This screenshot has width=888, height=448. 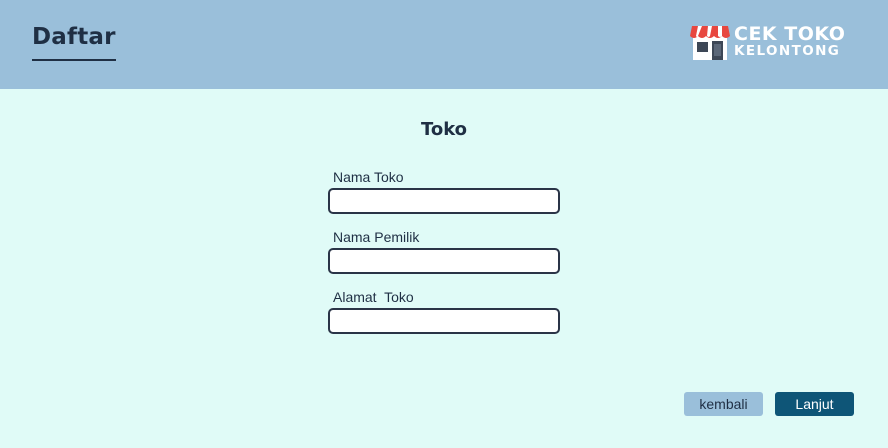 I want to click on app-logo: CEK TOKO KELONTONG, so click(x=775, y=42).